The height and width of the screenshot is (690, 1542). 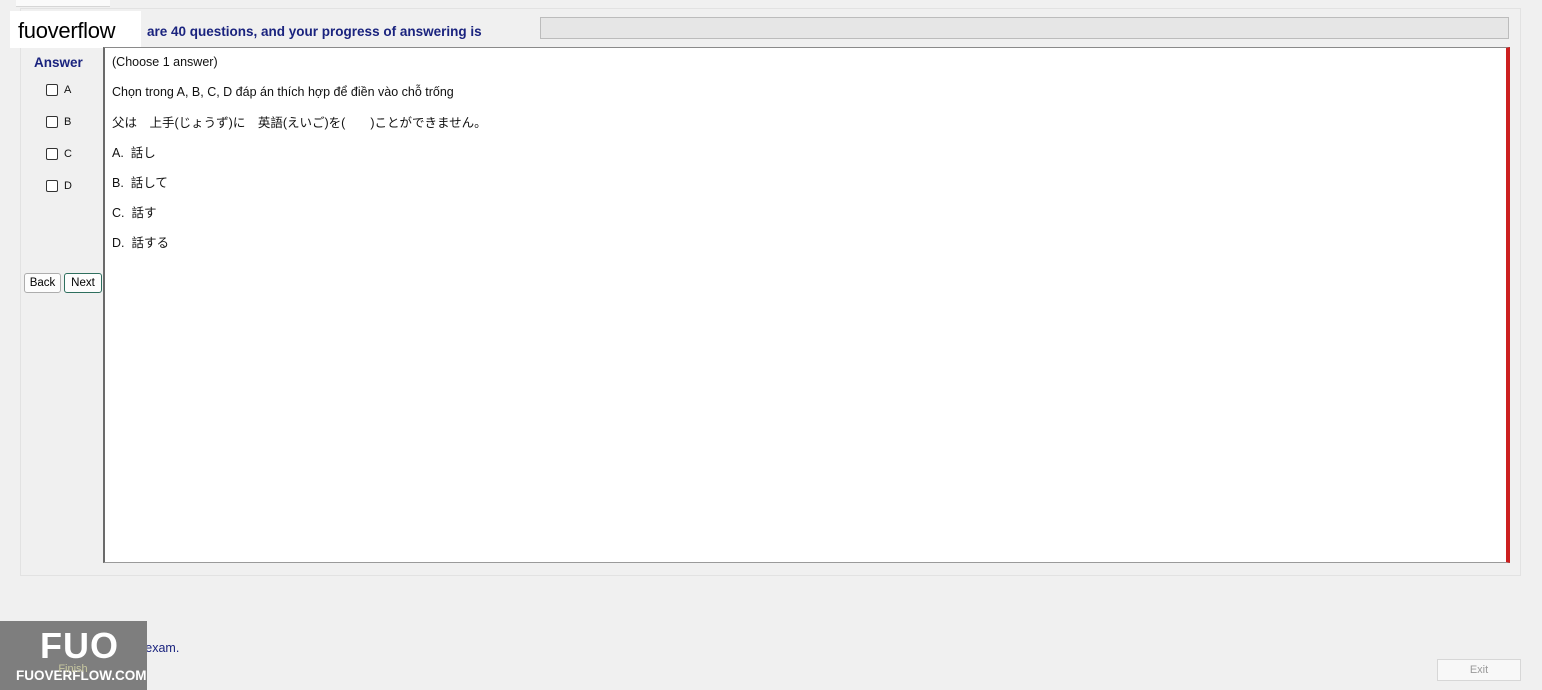 I want to click on finish-button: Finish, so click(x=73, y=669).